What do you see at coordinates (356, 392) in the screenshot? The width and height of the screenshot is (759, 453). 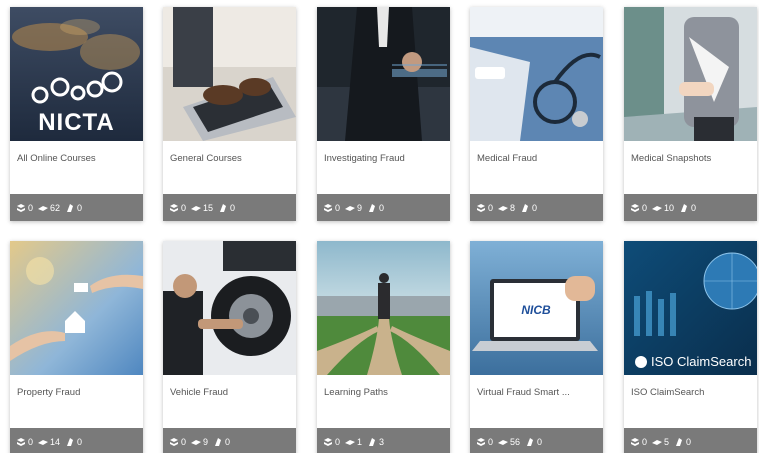 I see `course-title: Learning Paths` at bounding box center [356, 392].